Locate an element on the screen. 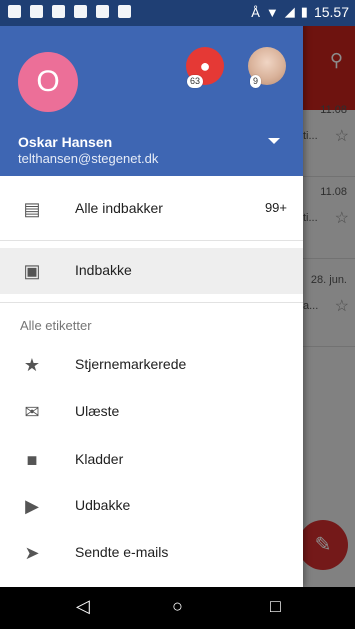 The height and width of the screenshot is (629, 355). drawer-item-outbox: ▶ Udbakke is located at coordinates (151, 506).